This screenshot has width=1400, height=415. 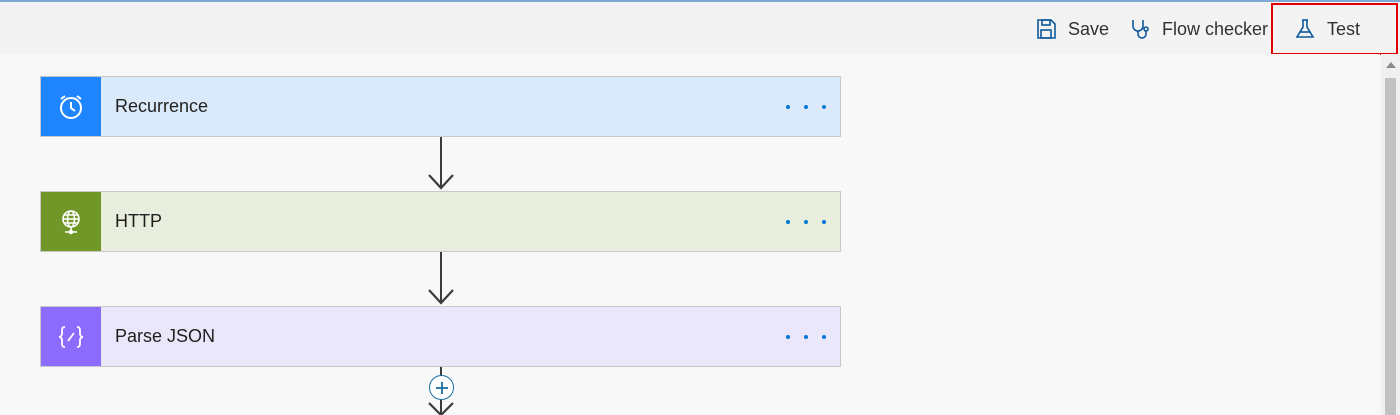 I want to click on add-step-button, so click(x=441, y=387).